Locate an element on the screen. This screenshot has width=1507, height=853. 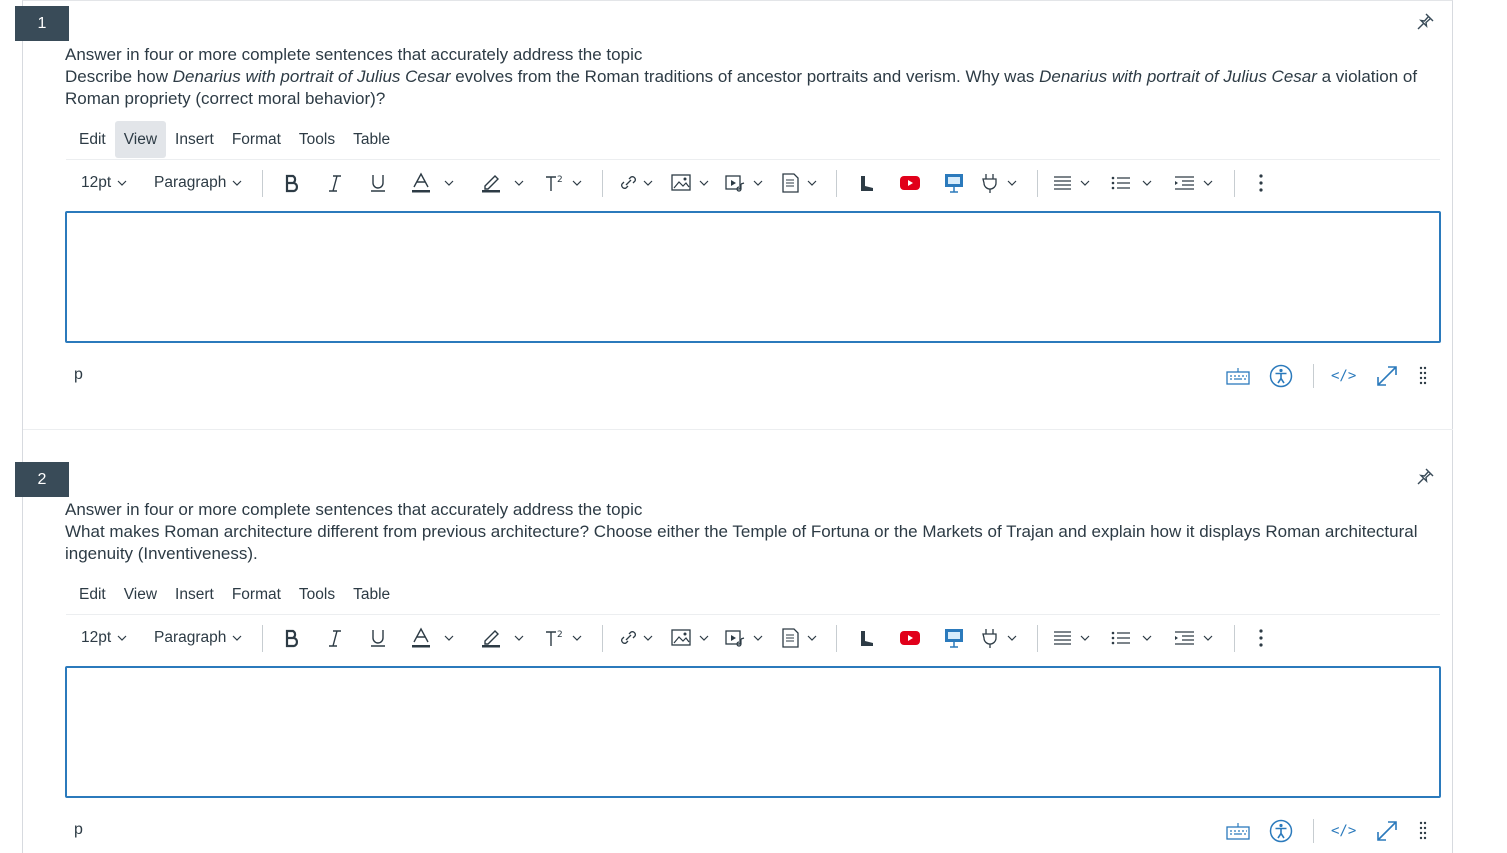
question-body-text: Describe how is located at coordinates (119, 76).